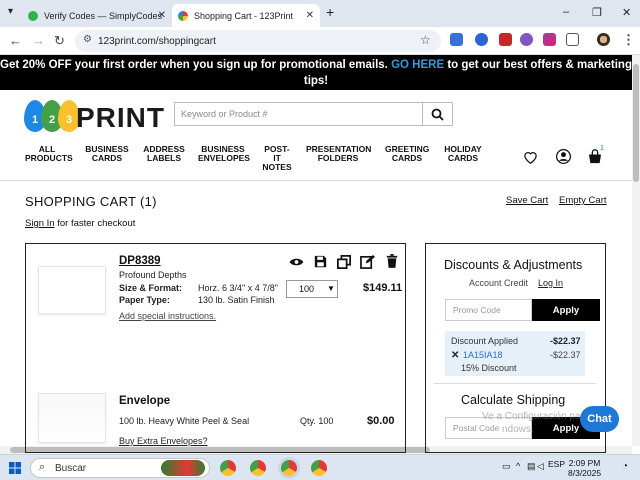 The image size is (640, 480). What do you see at coordinates (298, 114) in the screenshot?
I see `product-search-input: Keyword or Product #` at bounding box center [298, 114].